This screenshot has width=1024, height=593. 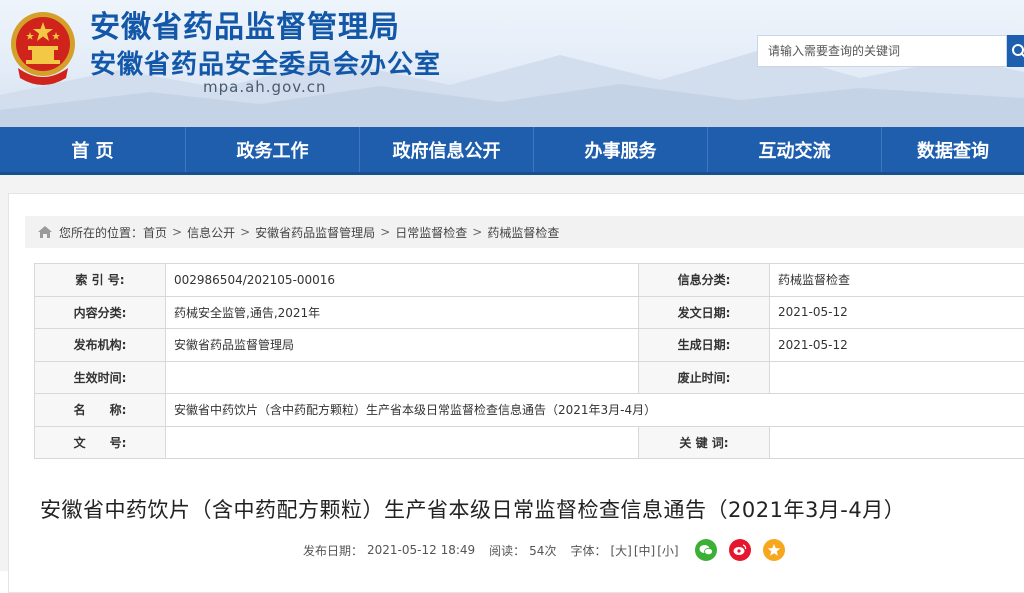 I want to click on font-size-small-link: [小], so click(x=667, y=550).